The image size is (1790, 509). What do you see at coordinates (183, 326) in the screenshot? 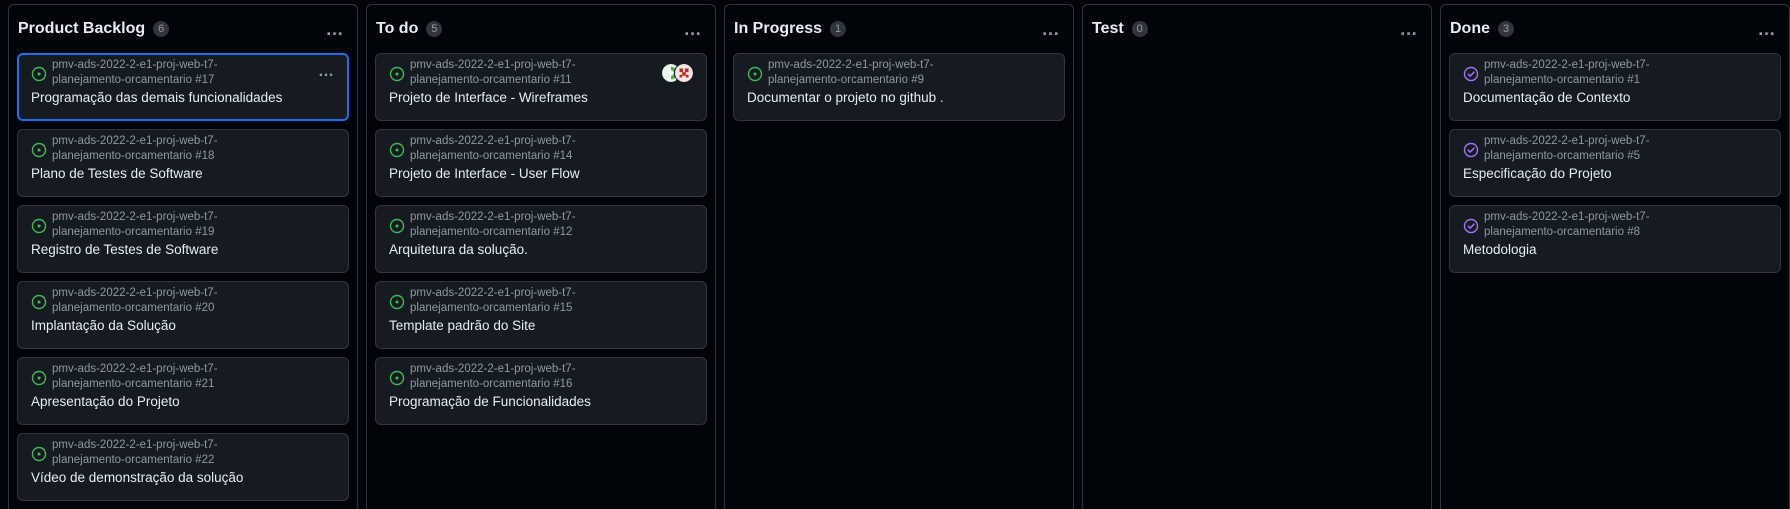
I see `issue-title: Implantação da Solução` at bounding box center [183, 326].